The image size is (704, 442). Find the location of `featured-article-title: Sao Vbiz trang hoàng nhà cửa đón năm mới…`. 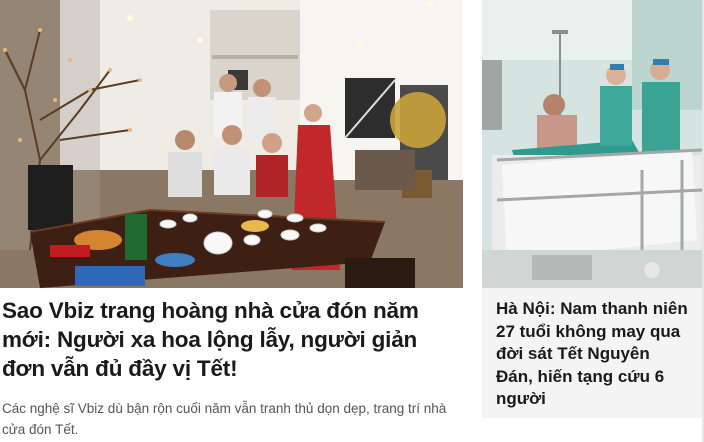

featured-article-title: Sao Vbiz trang hoàng nhà cửa đón năm mới… is located at coordinates (231, 339).